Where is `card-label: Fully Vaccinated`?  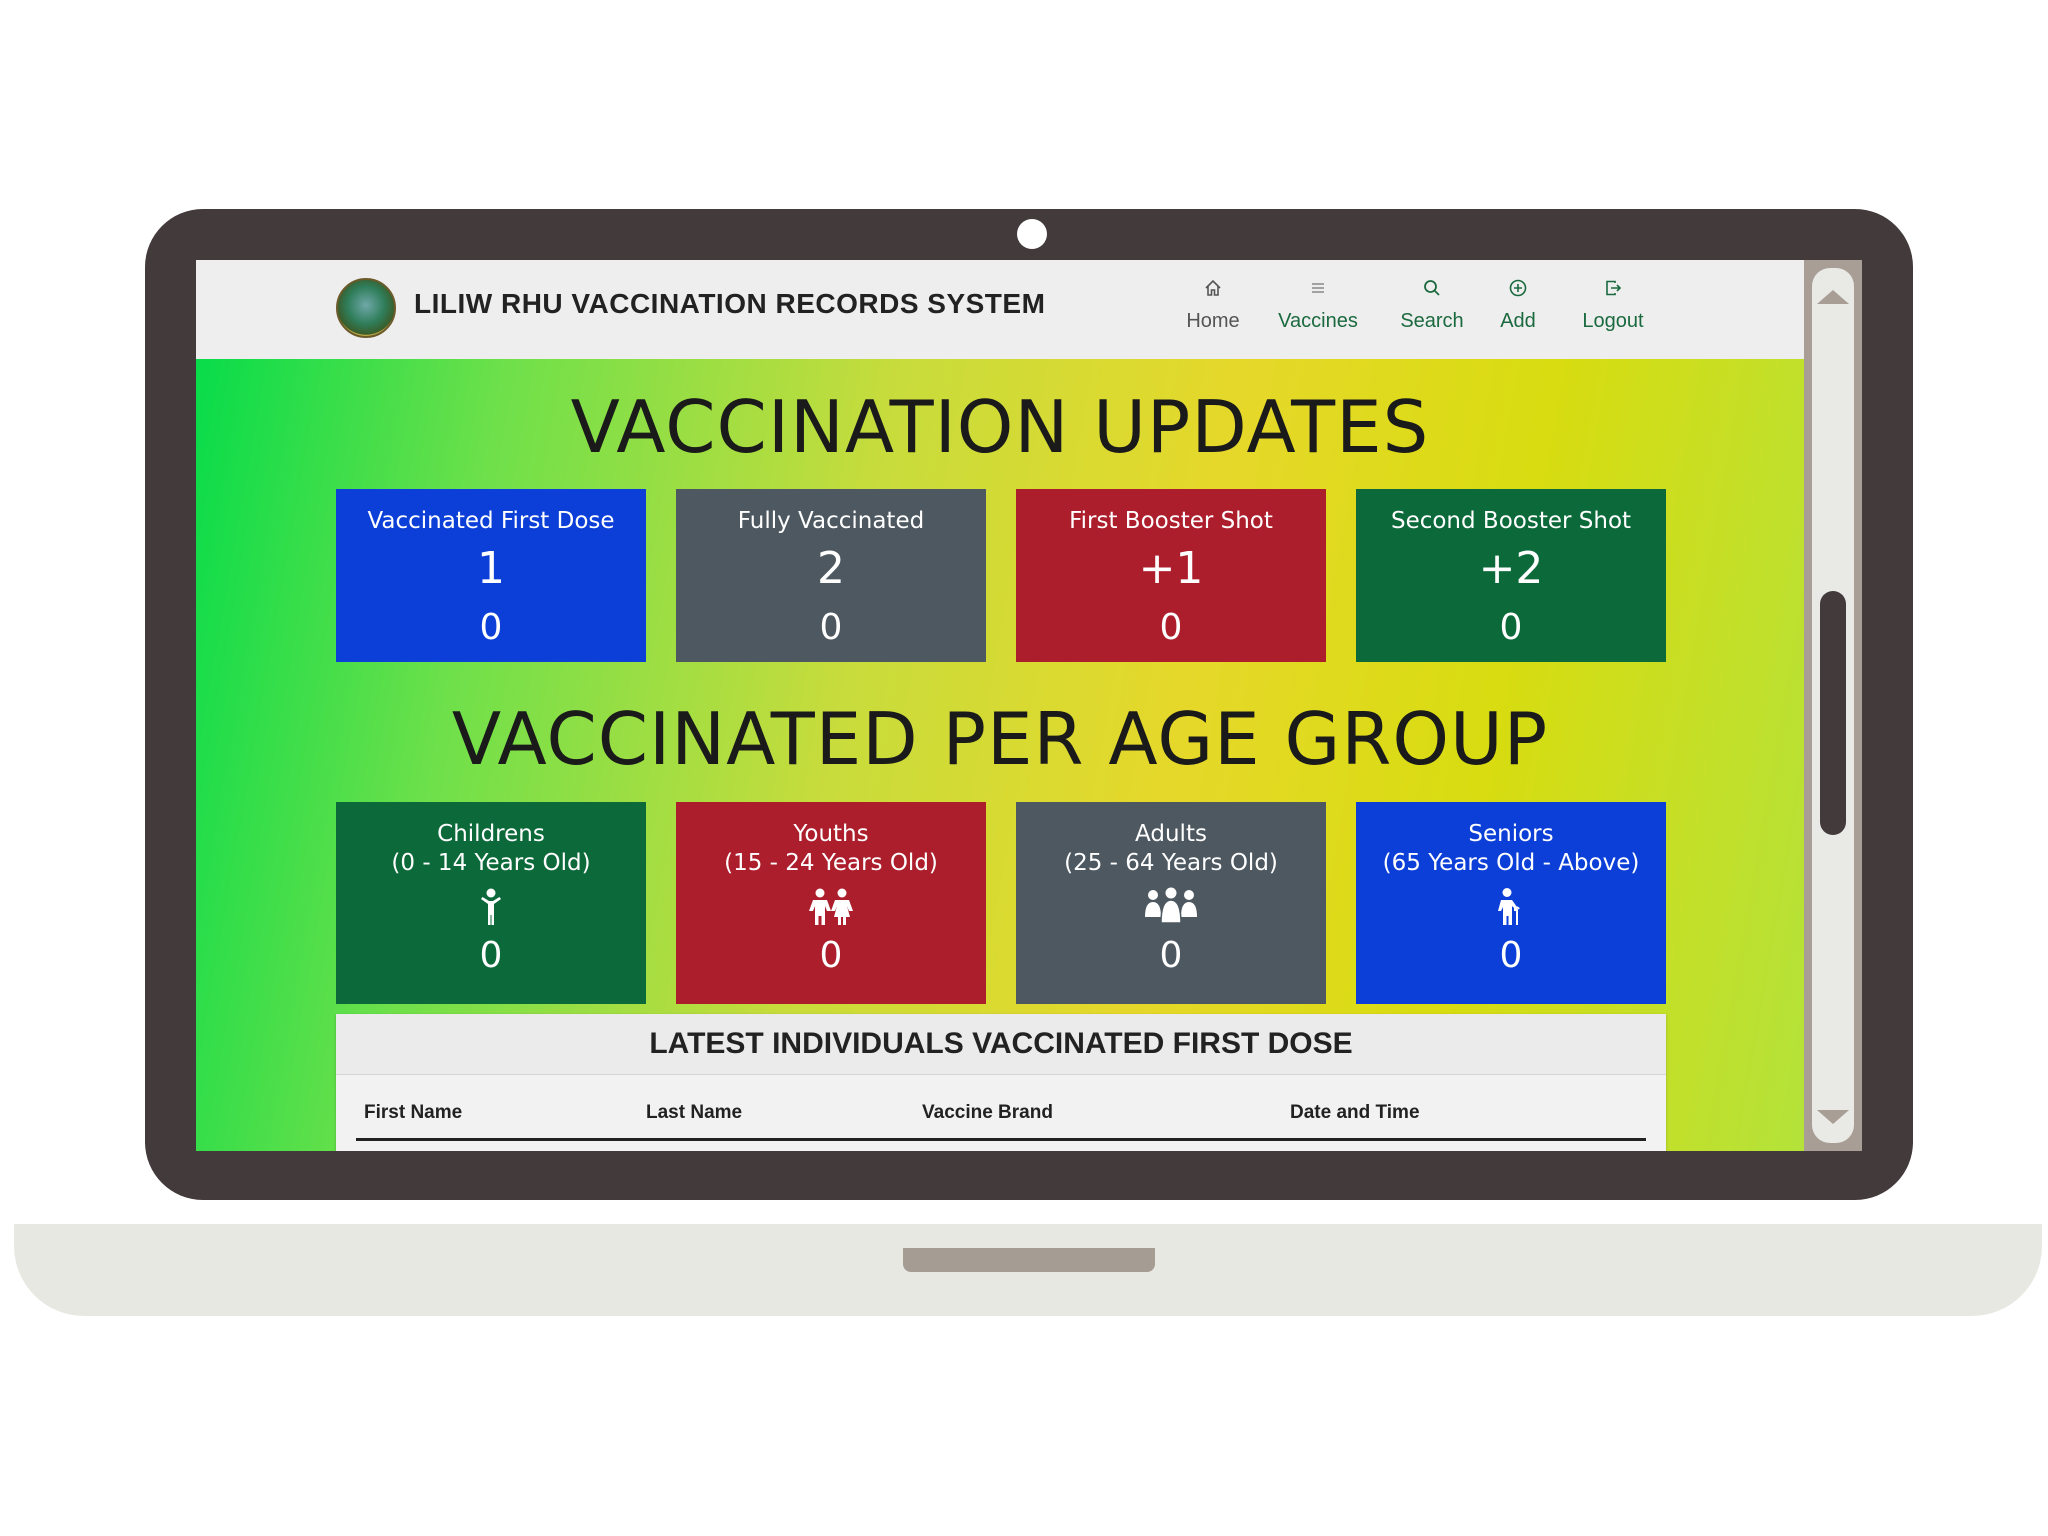
card-label: Fully Vaccinated is located at coordinates (831, 521).